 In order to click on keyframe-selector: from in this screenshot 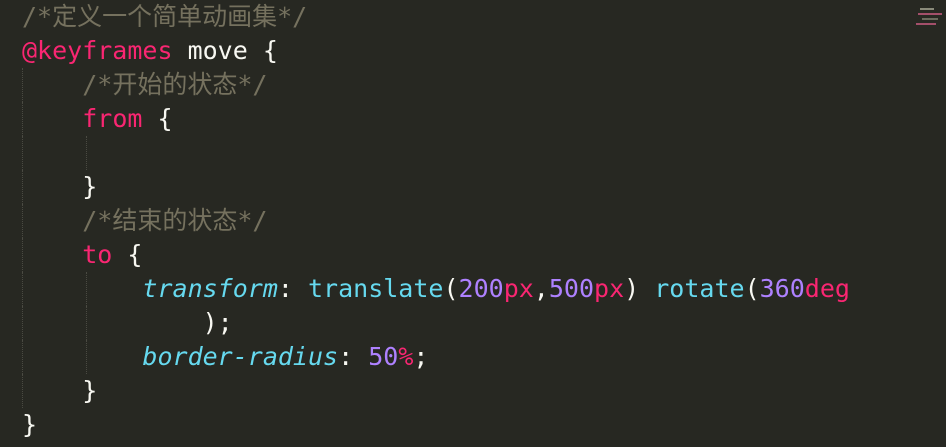, I will do `click(112, 118)`.